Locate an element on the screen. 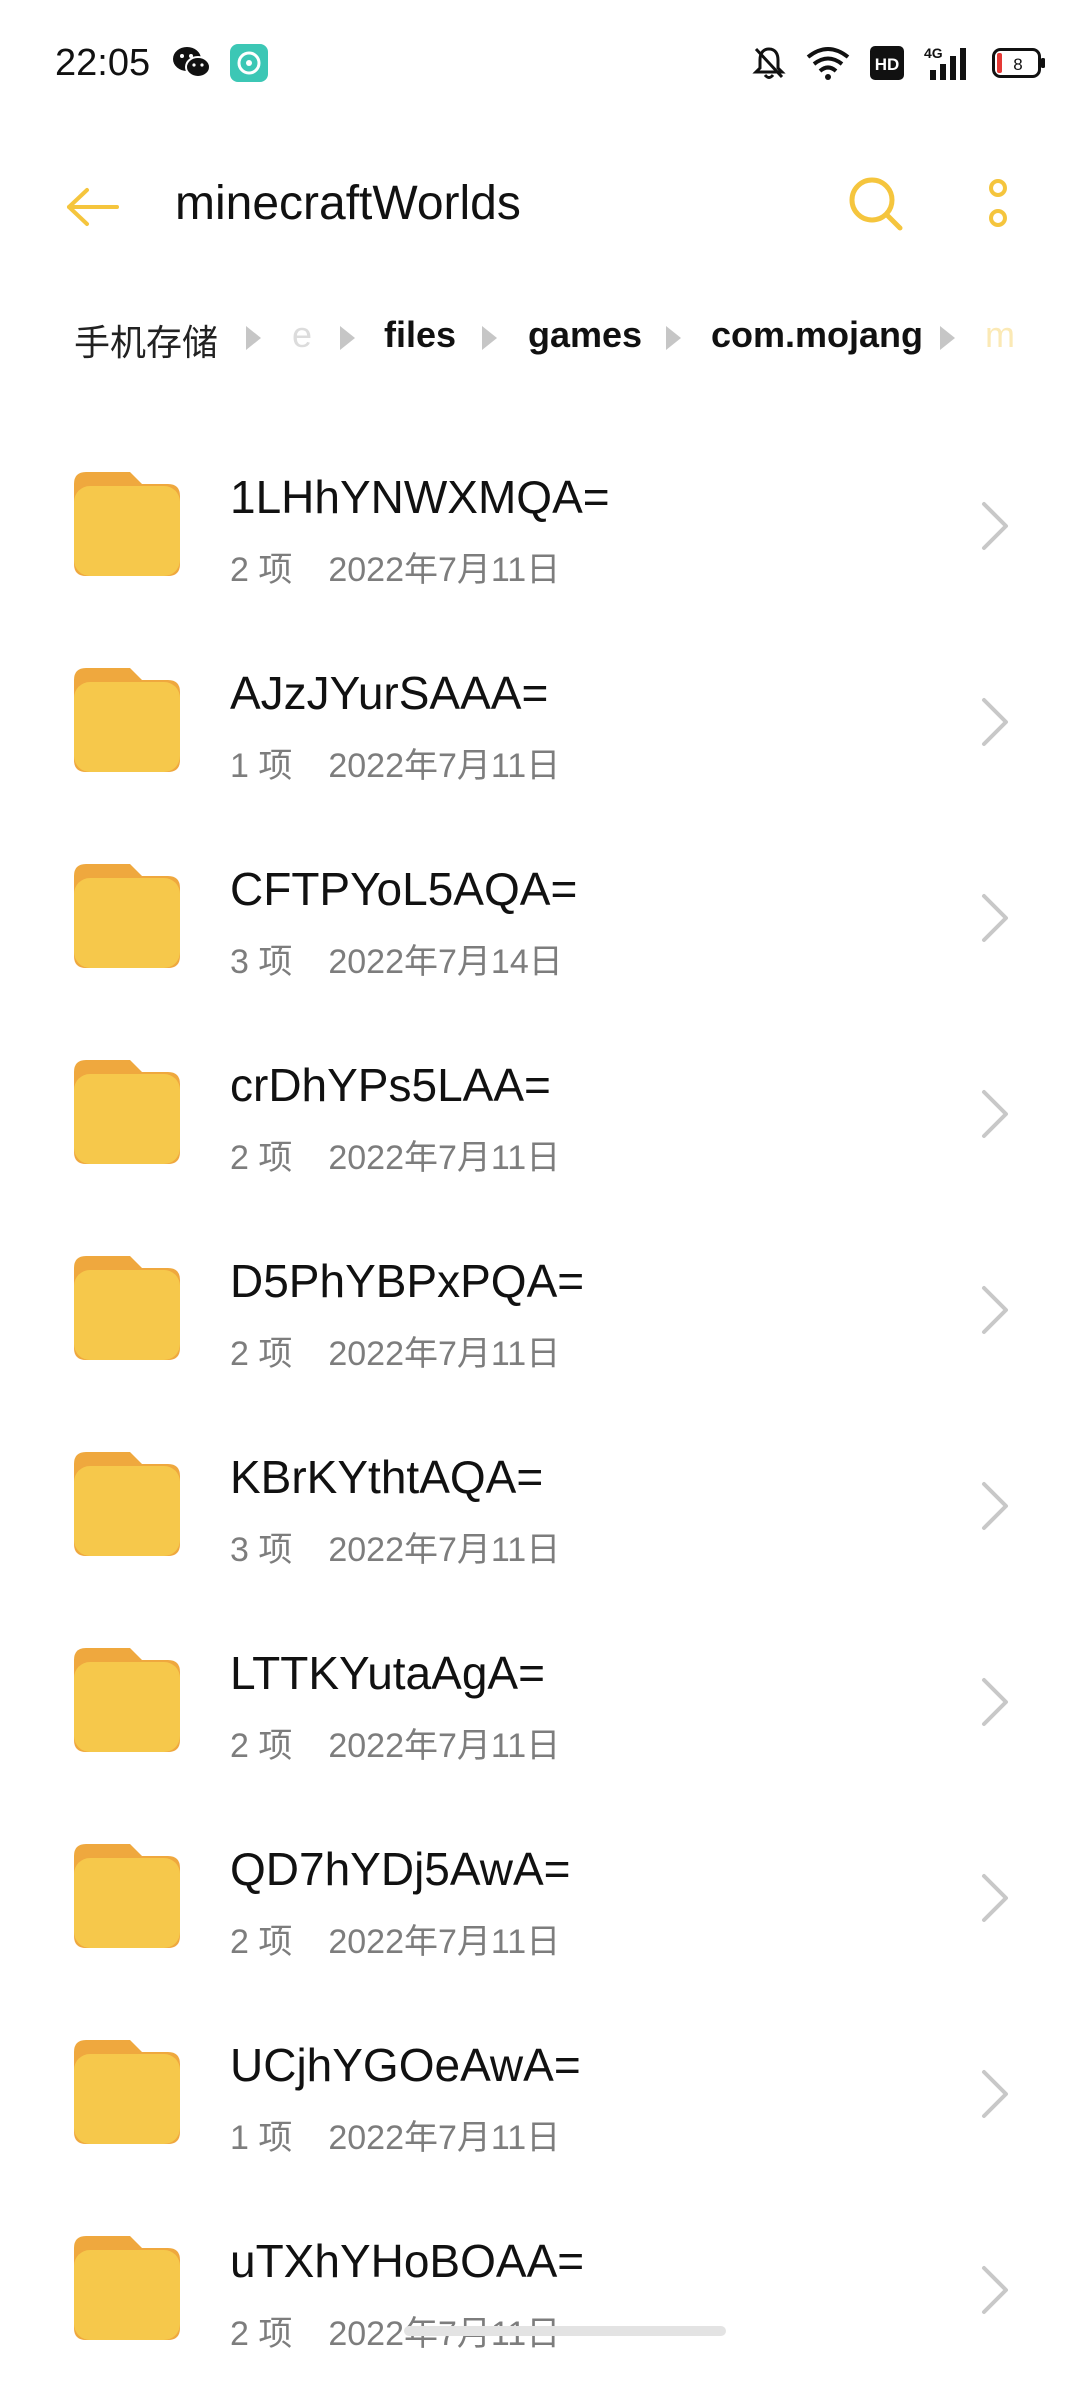 This screenshot has height=2390, width=1080. breadcrumb-item-storage: 手机存储 is located at coordinates (146, 340).